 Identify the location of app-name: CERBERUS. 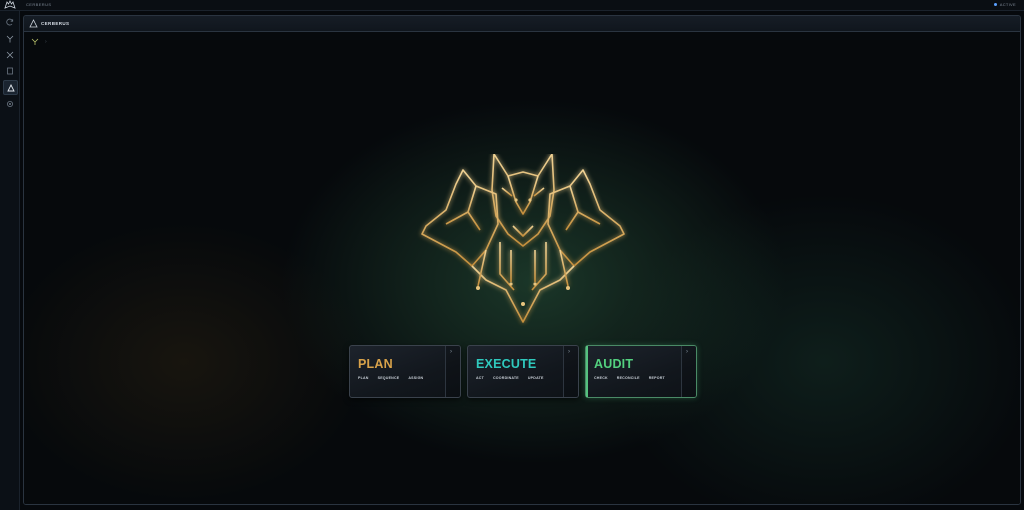
(39, 4).